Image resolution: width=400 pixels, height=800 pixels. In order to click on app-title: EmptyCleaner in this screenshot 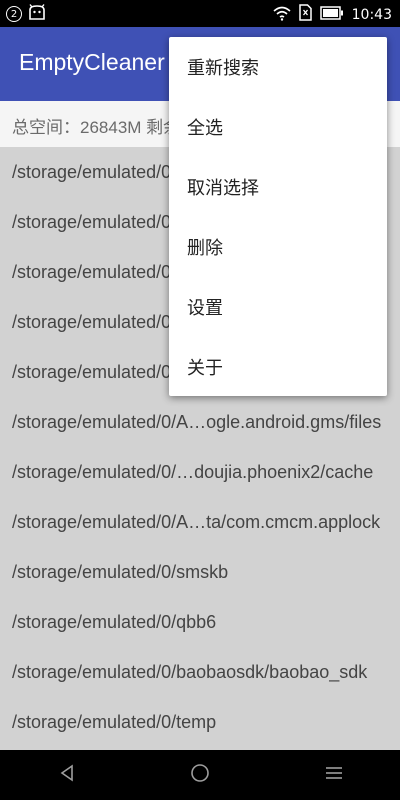, I will do `click(92, 62)`.